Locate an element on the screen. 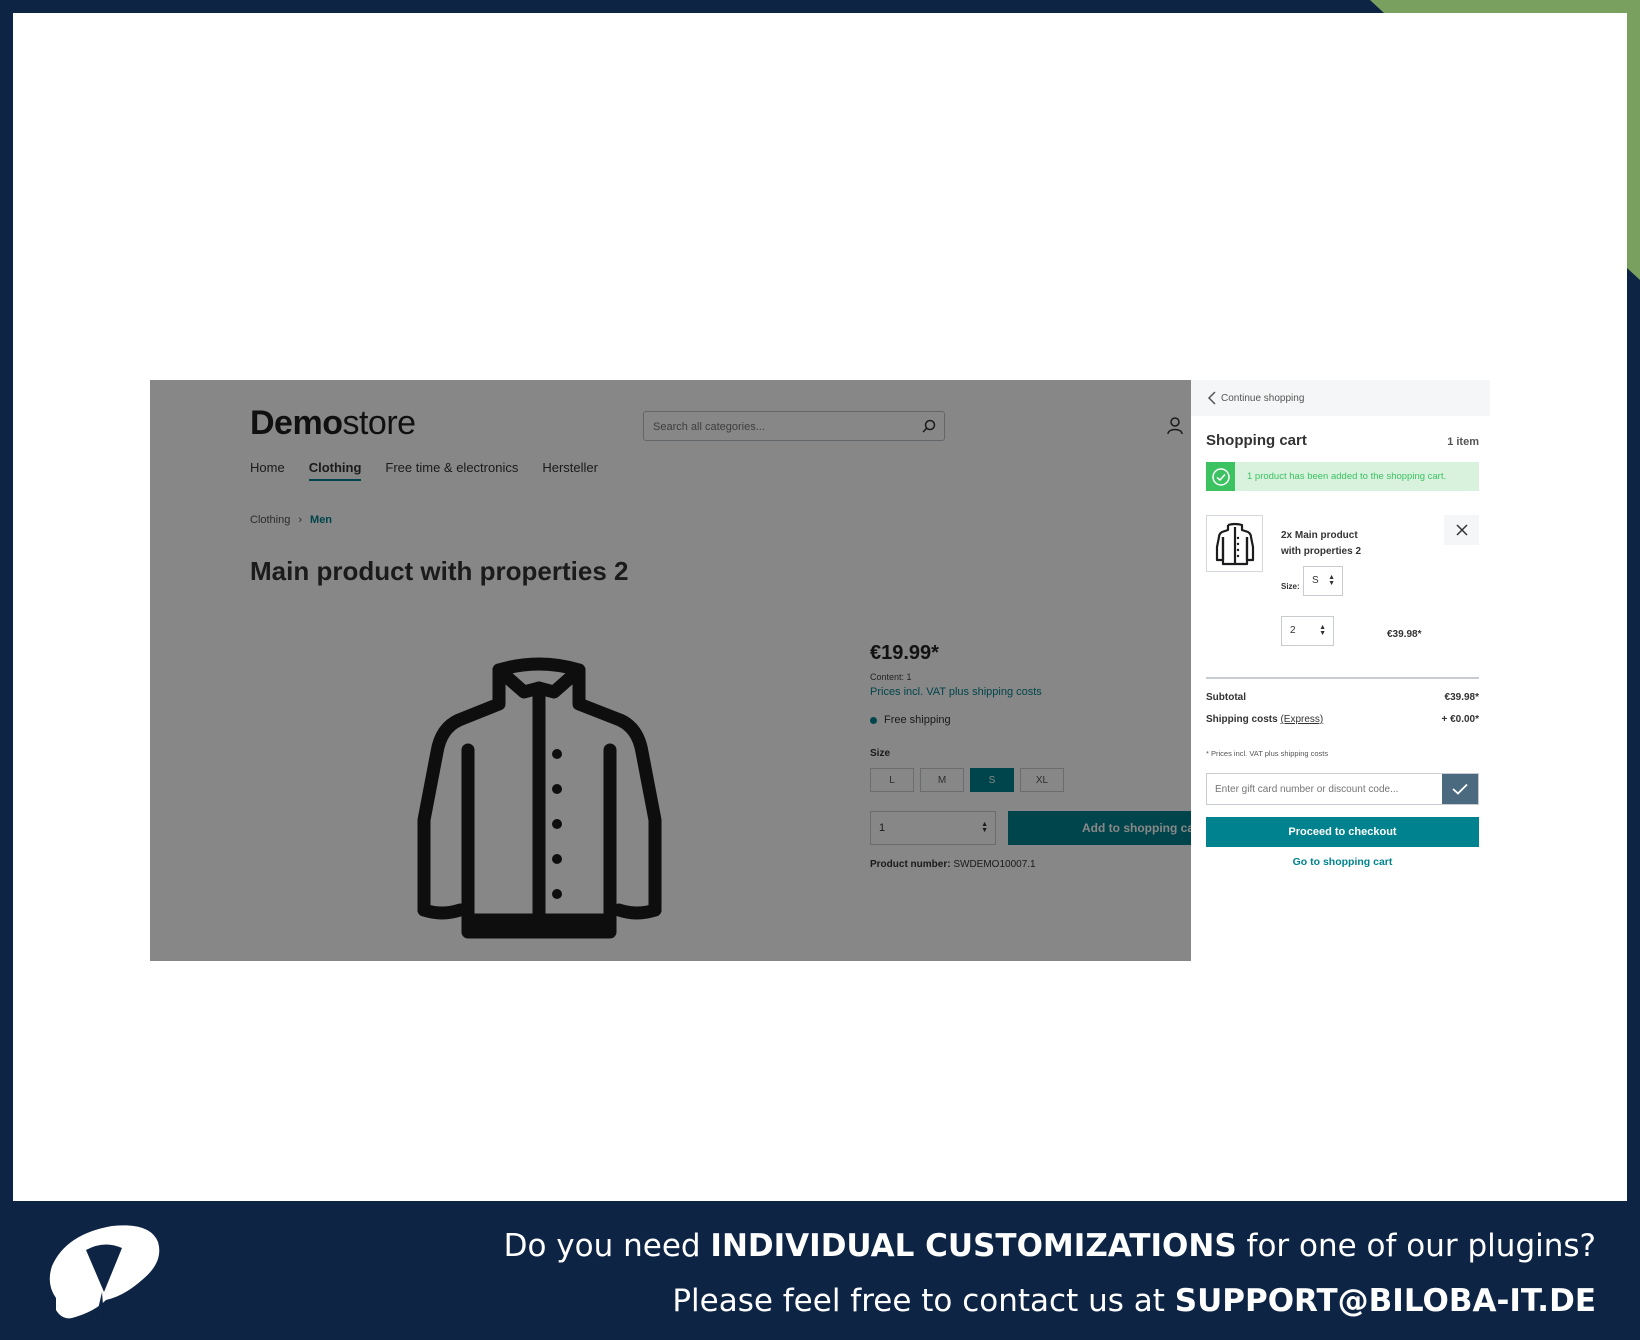  support-email-link: SUPPORT@BILOBA-IT.DE is located at coordinates (1385, 1301).